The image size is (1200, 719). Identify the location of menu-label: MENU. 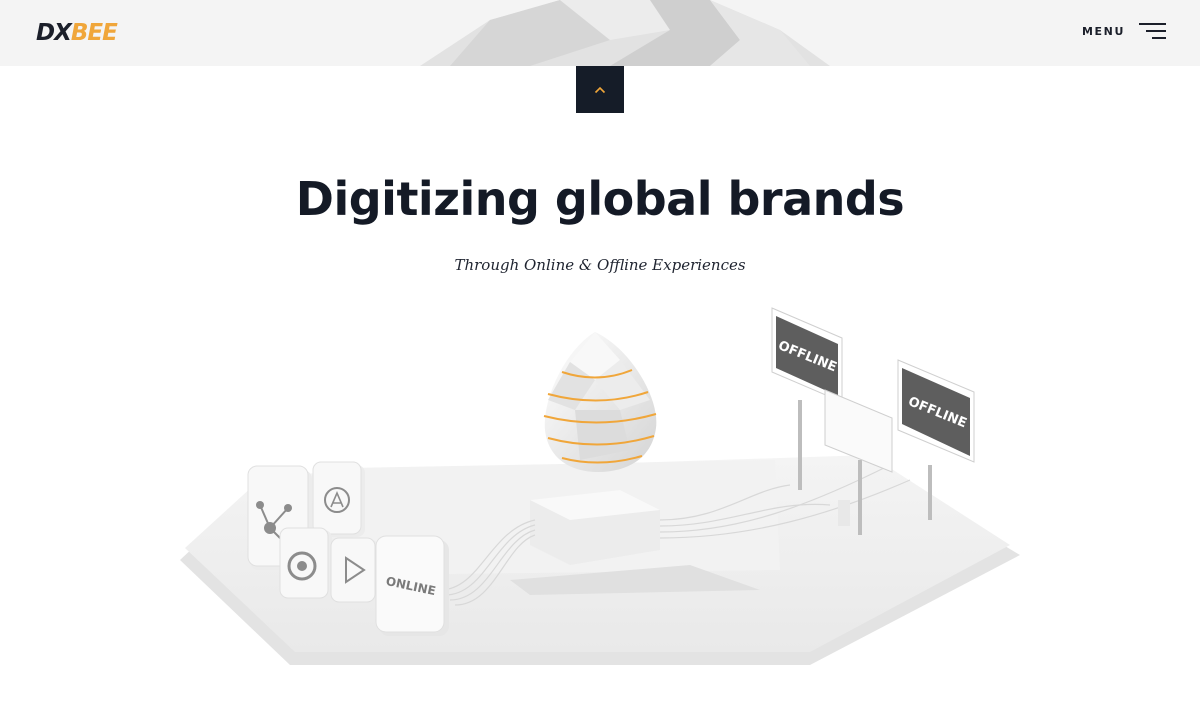
(1103, 31).